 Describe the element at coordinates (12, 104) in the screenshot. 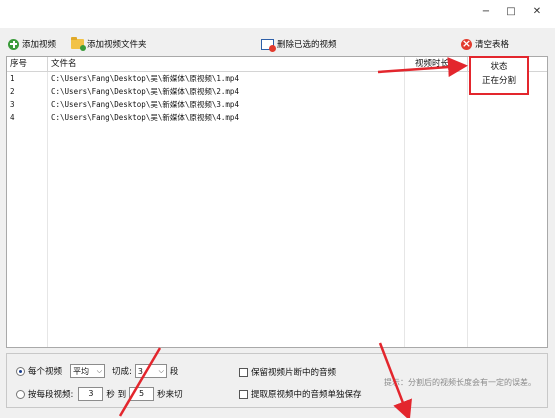

I see `row-index: 3` at that location.